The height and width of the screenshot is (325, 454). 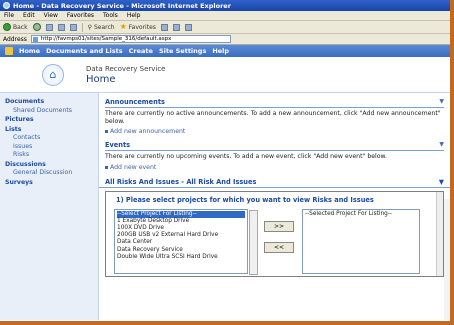 What do you see at coordinates (9, 15) in the screenshot?
I see `menu-file: File` at bounding box center [9, 15].